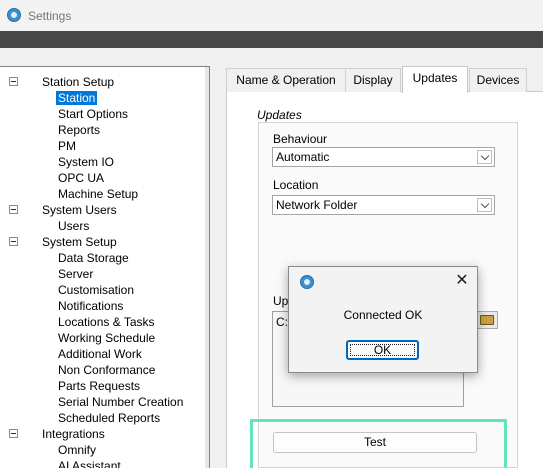 Image resolution: width=543 pixels, height=468 pixels. I want to click on tree-item-label: Omnify, so click(77, 450).